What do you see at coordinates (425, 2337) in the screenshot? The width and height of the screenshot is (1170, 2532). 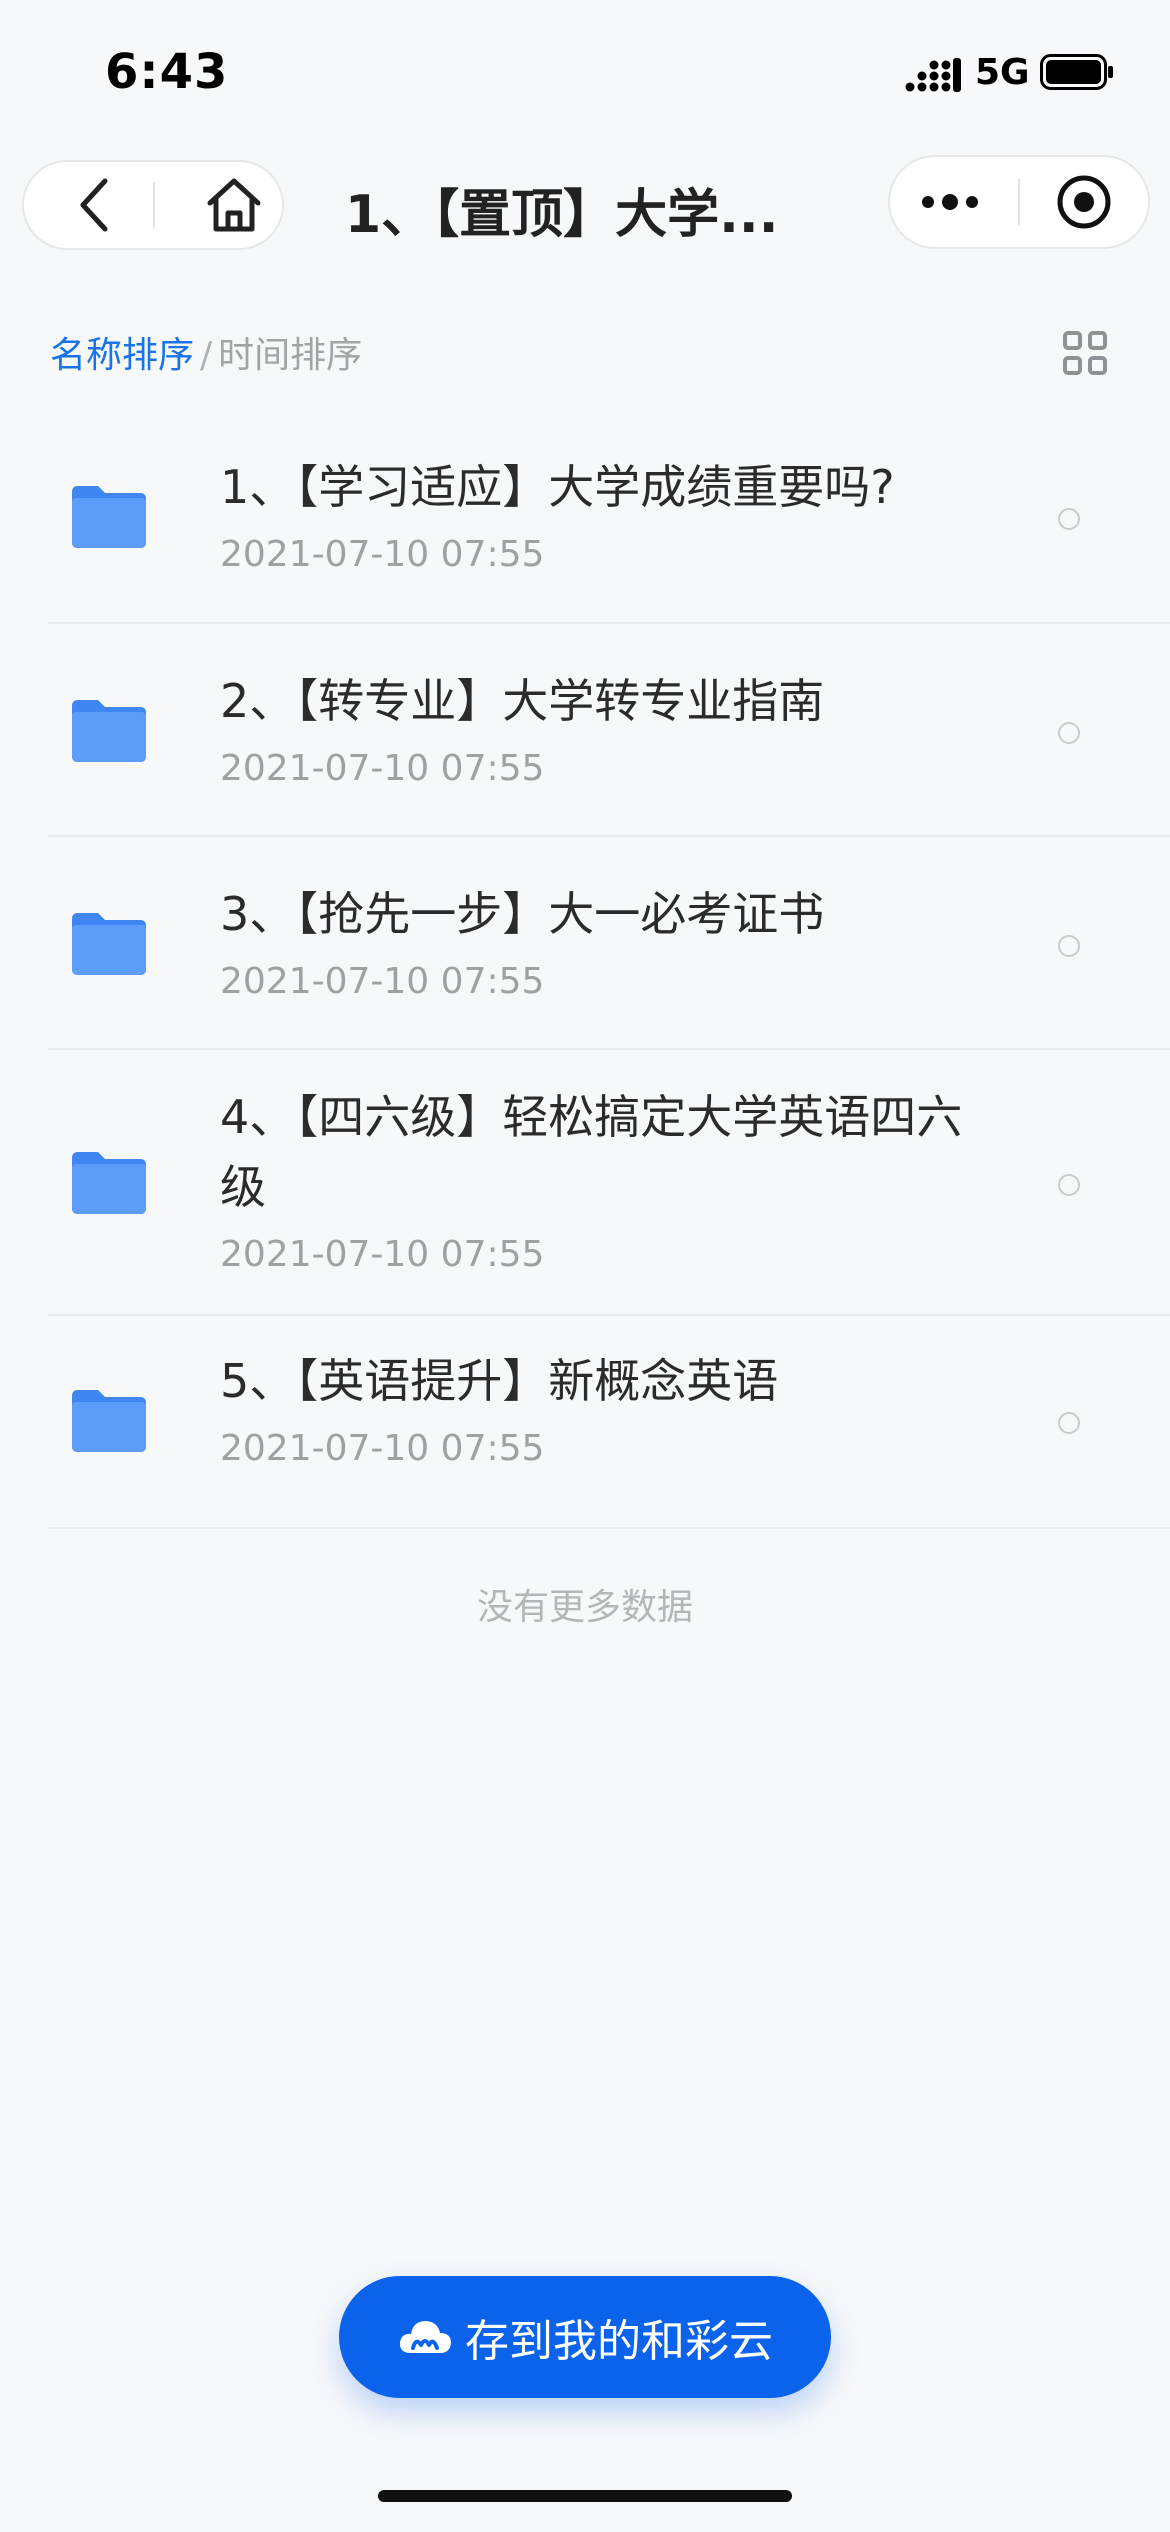 I see `cloud-icon` at bounding box center [425, 2337].